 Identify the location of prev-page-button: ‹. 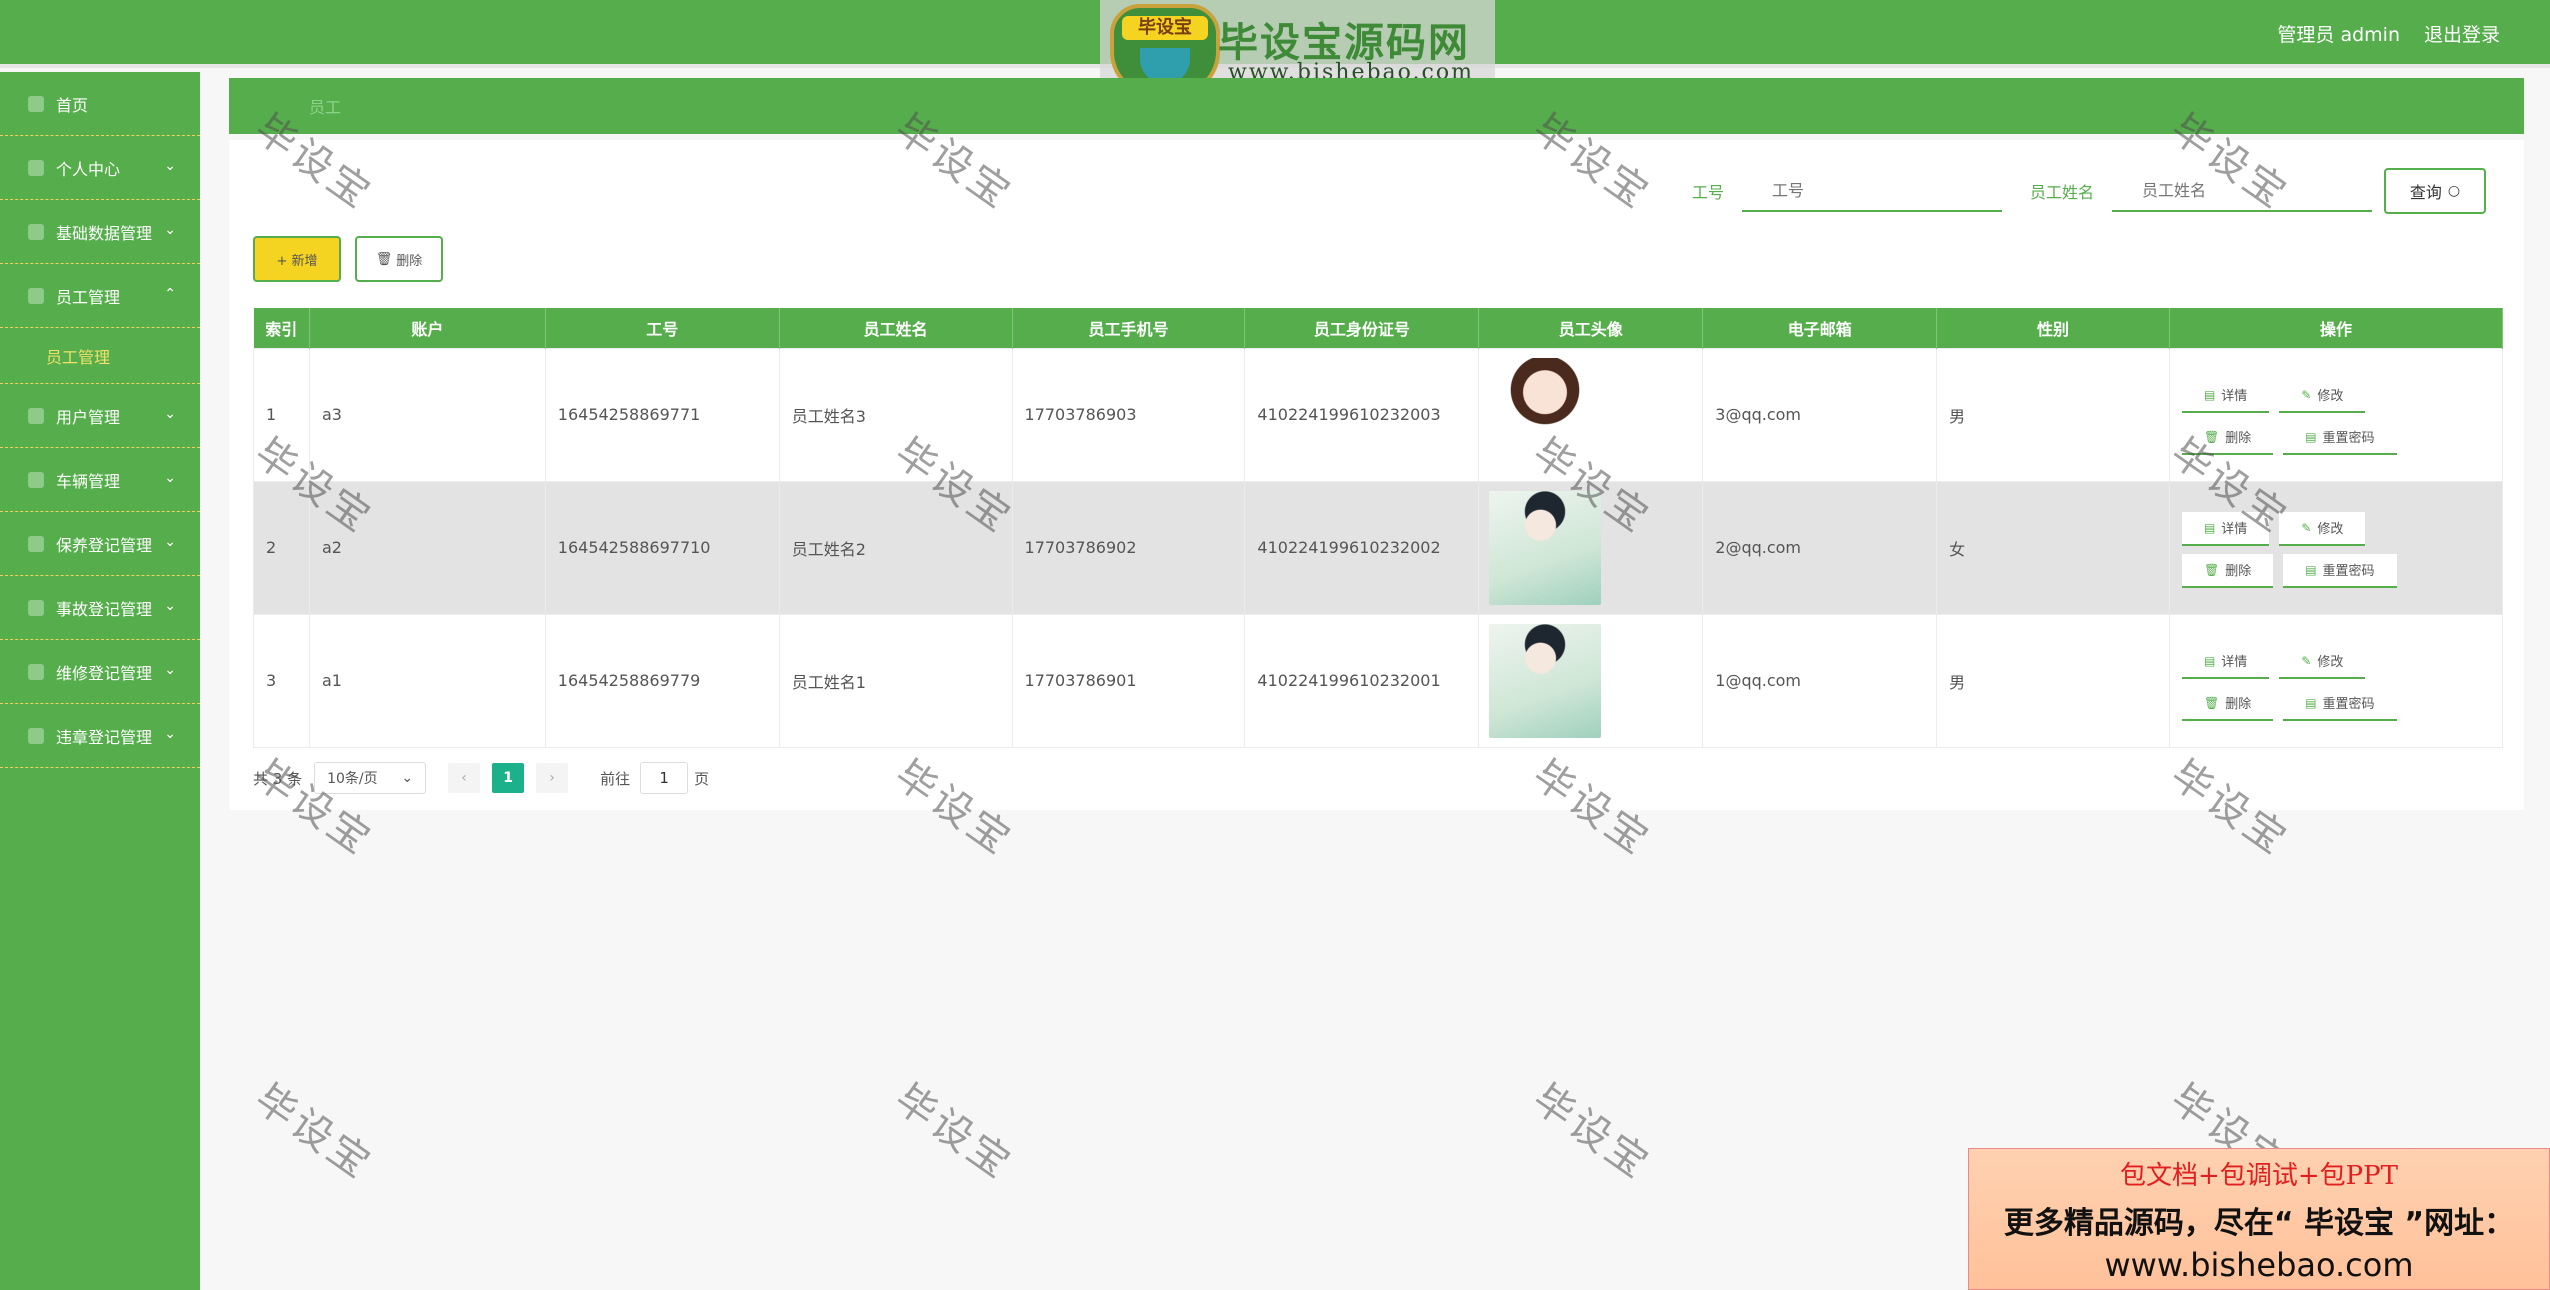
(464, 778).